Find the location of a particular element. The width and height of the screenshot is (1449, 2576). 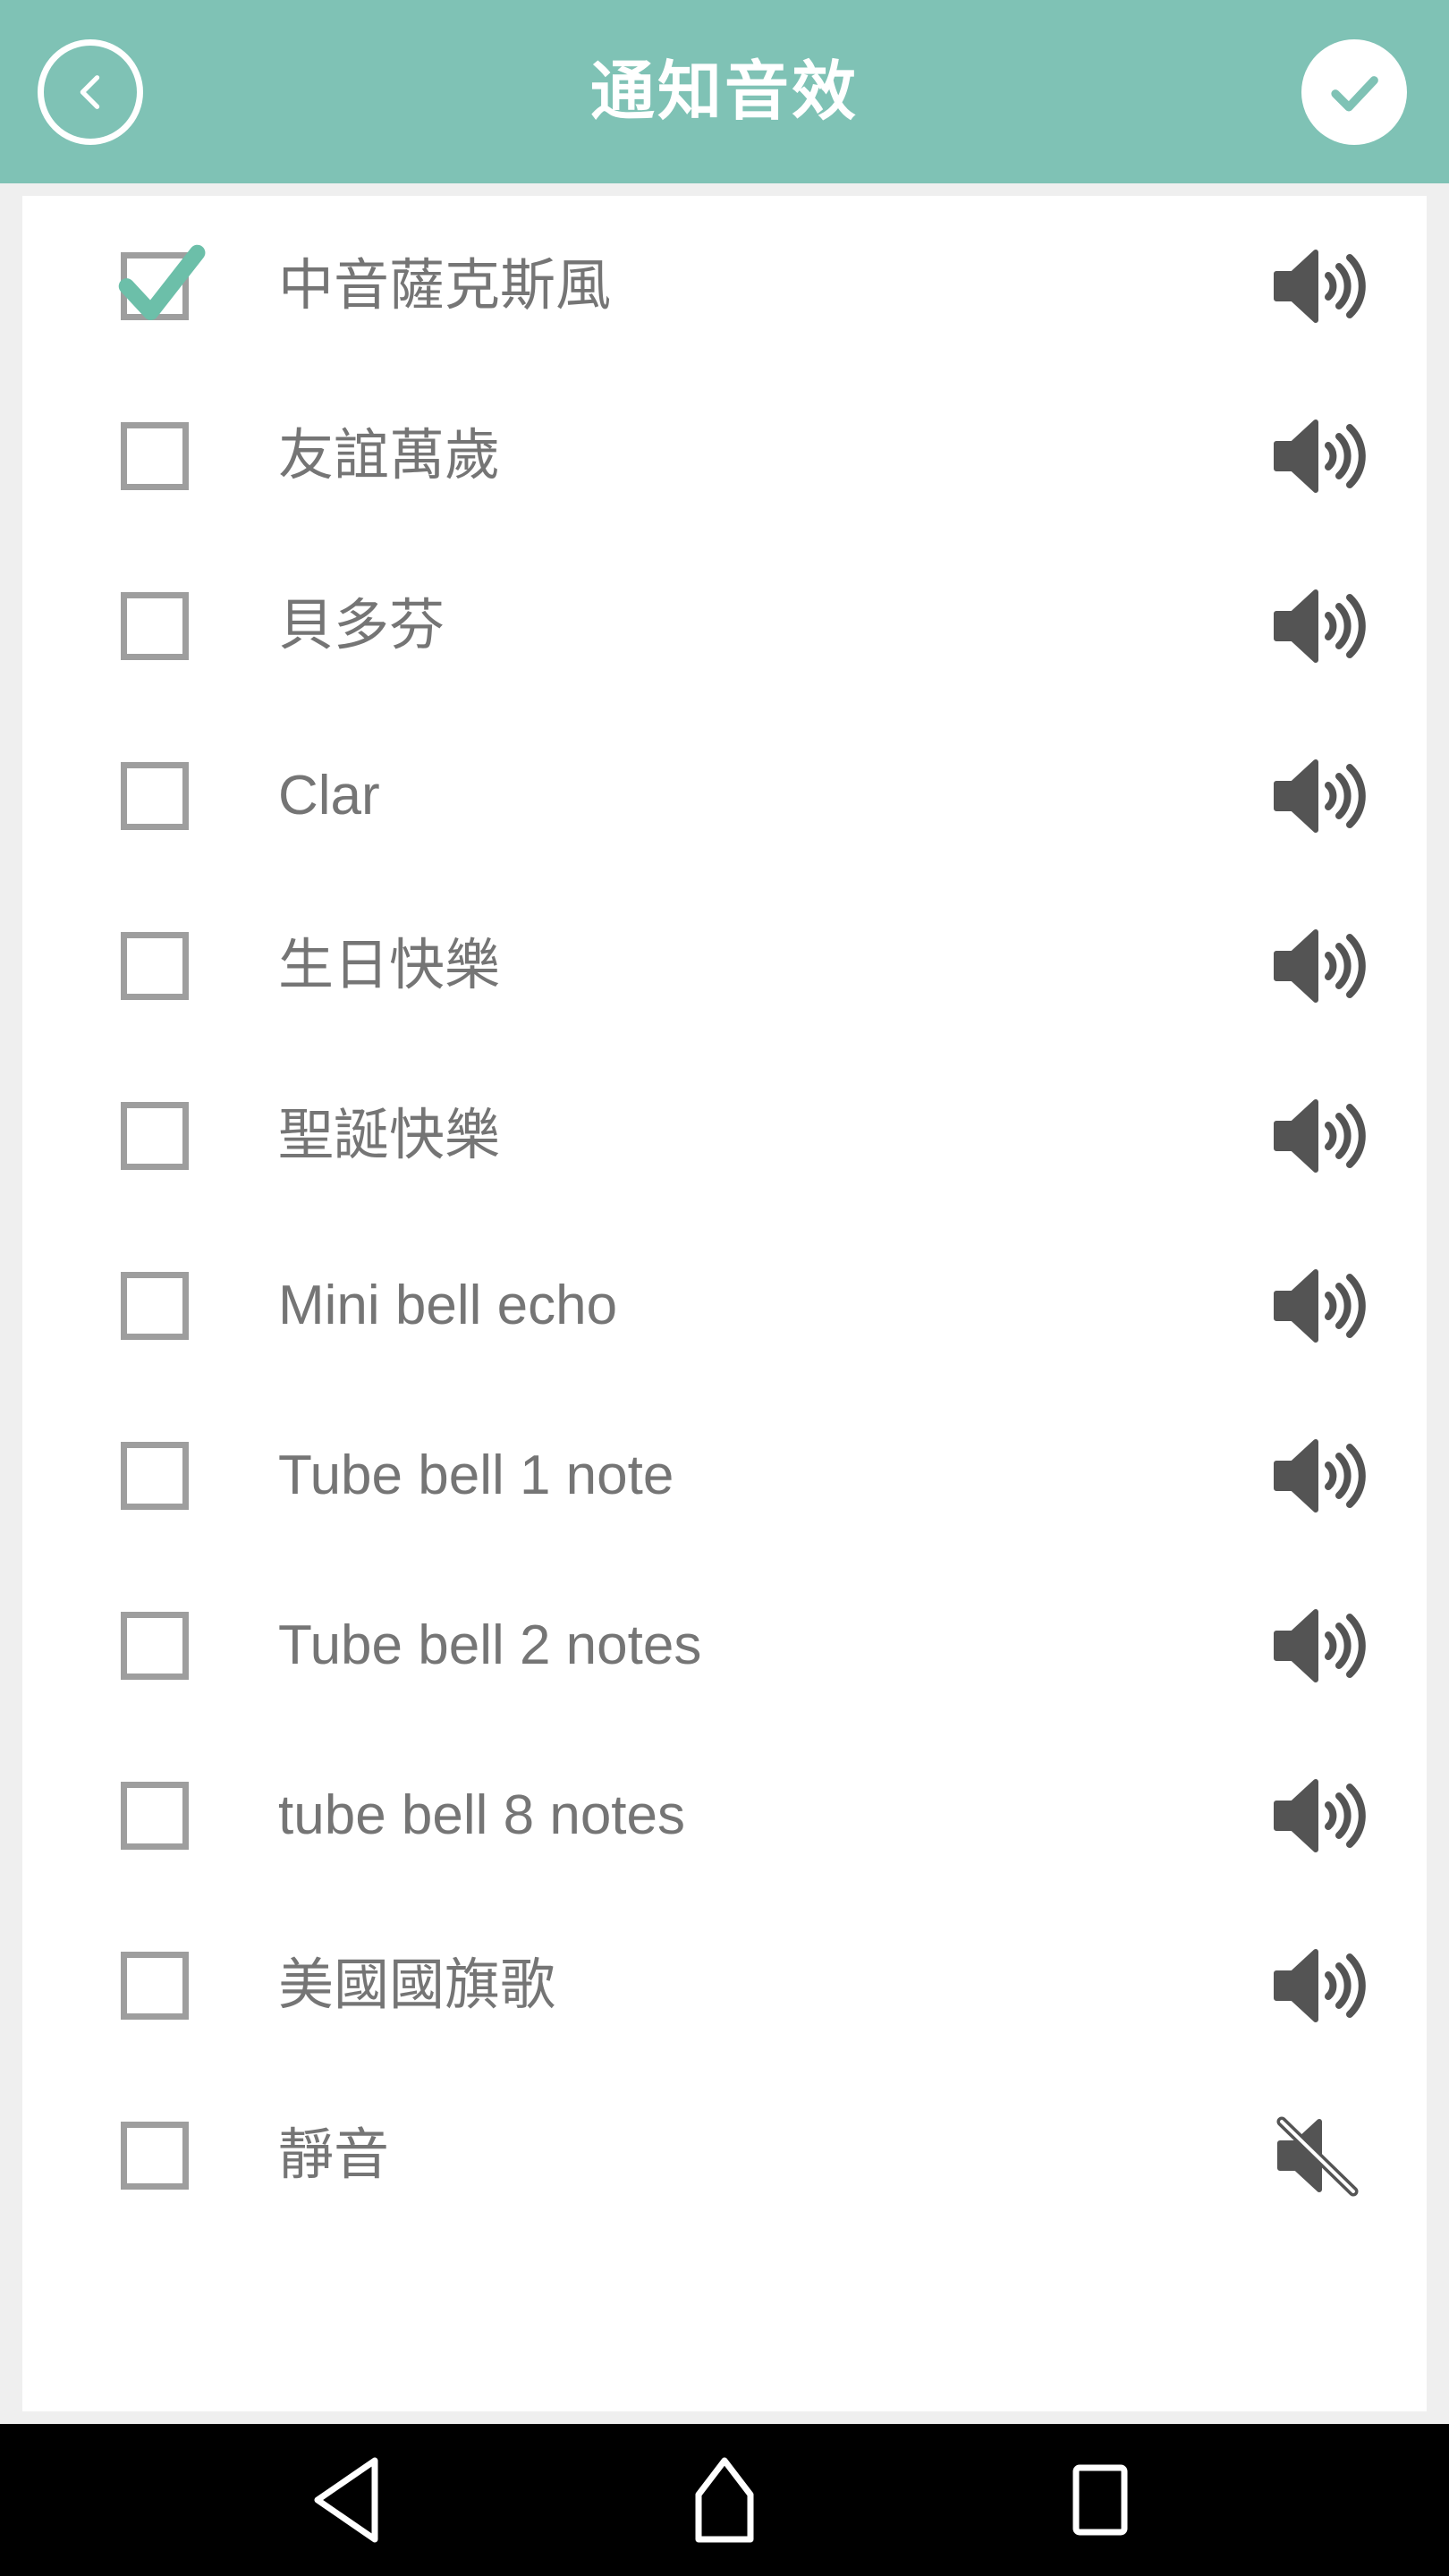

sound-name-label: 中音薩克斯風 is located at coordinates (445, 286).